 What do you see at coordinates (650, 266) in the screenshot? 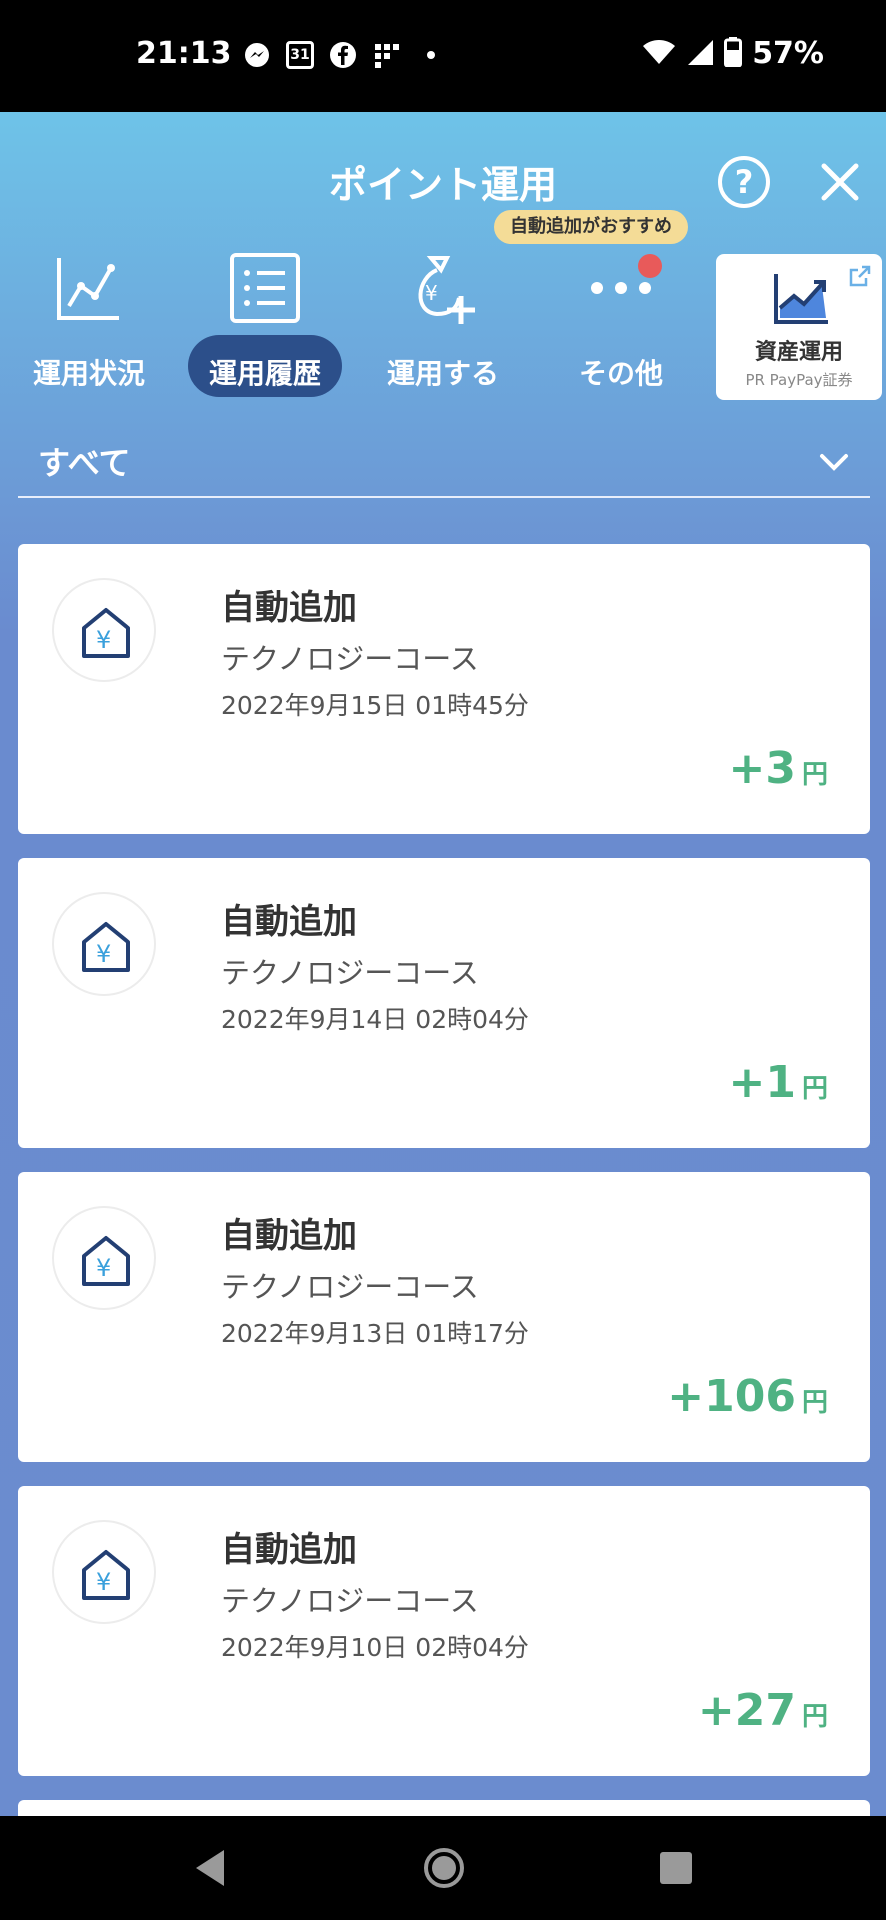
I see `notification-dot` at bounding box center [650, 266].